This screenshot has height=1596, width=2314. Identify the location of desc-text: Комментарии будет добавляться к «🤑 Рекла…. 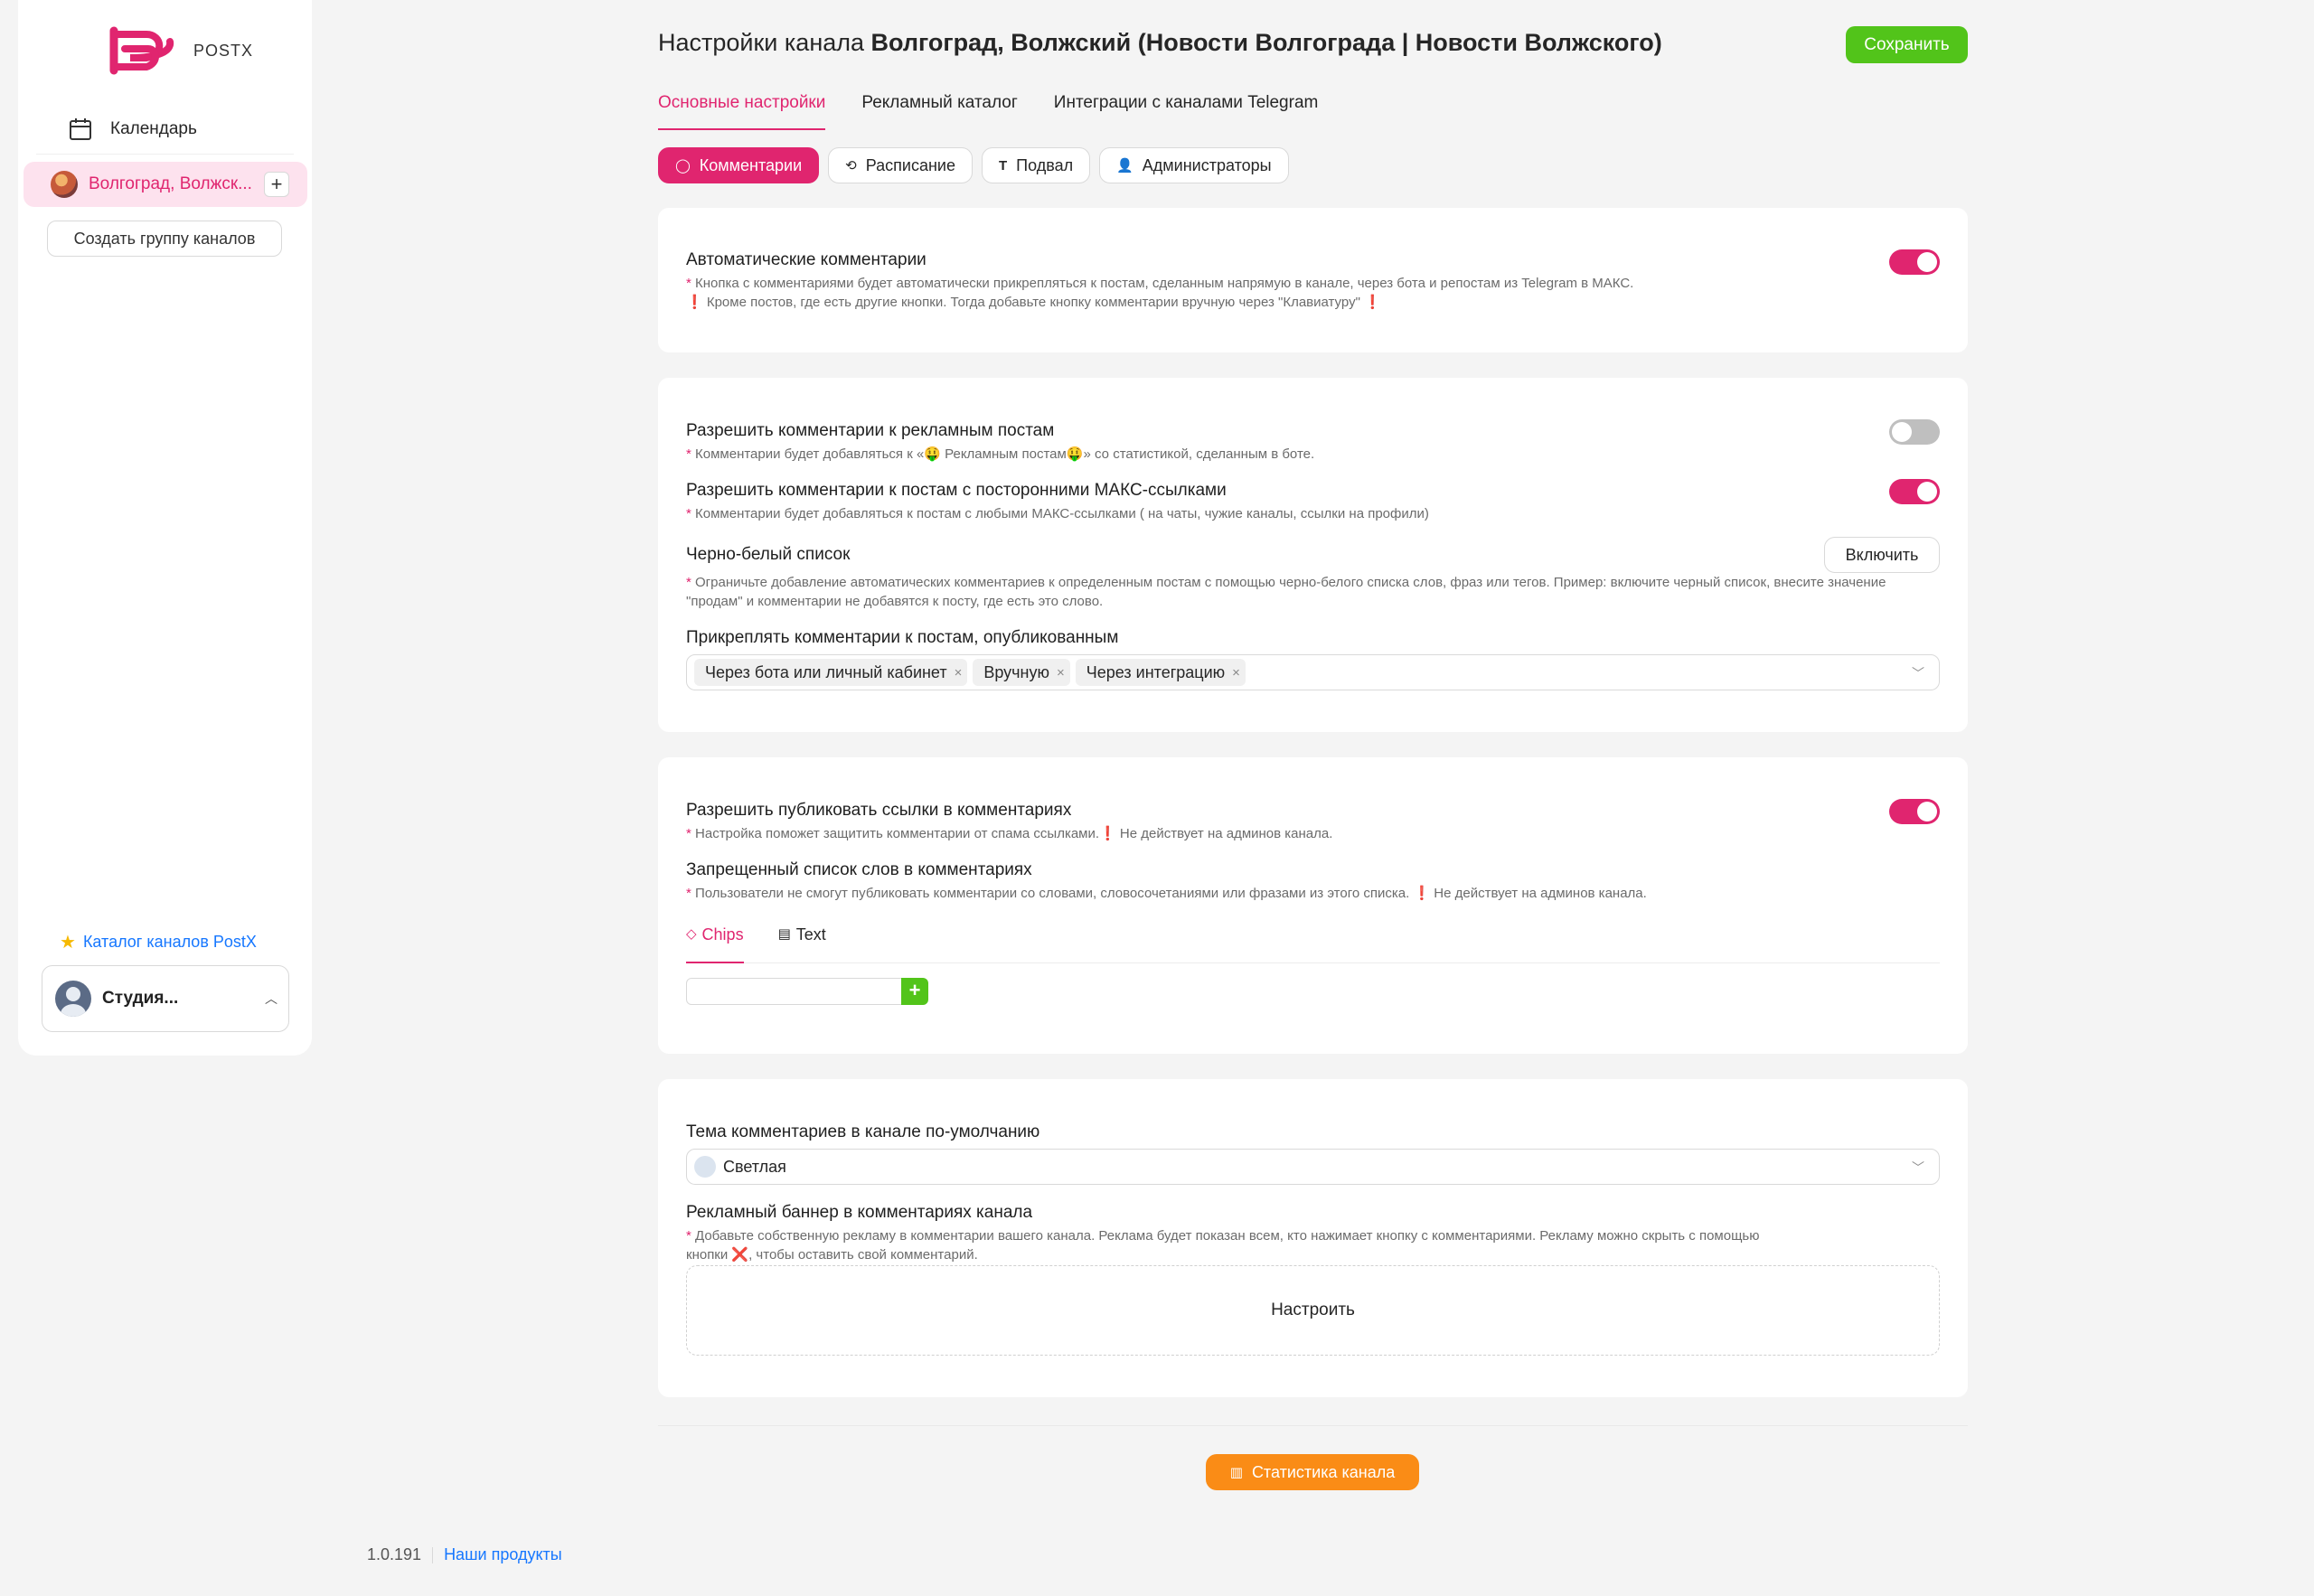
(1005, 454).